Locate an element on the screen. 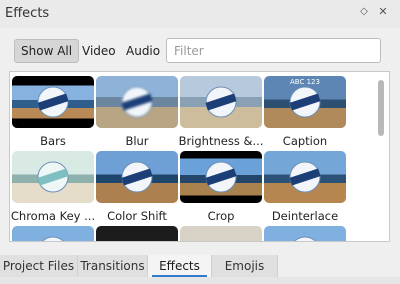 The height and width of the screenshot is (284, 400). panel-footer is located at coordinates (200, 280).